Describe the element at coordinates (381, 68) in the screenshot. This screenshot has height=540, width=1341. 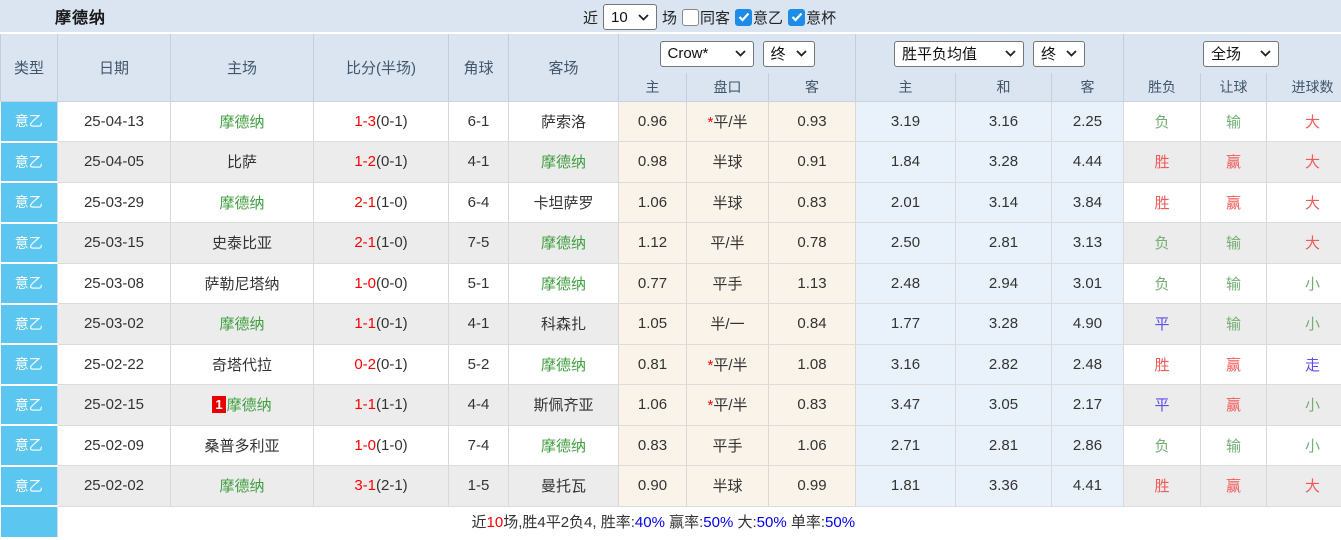
I see `col-header-score: 比分(半场)` at that location.